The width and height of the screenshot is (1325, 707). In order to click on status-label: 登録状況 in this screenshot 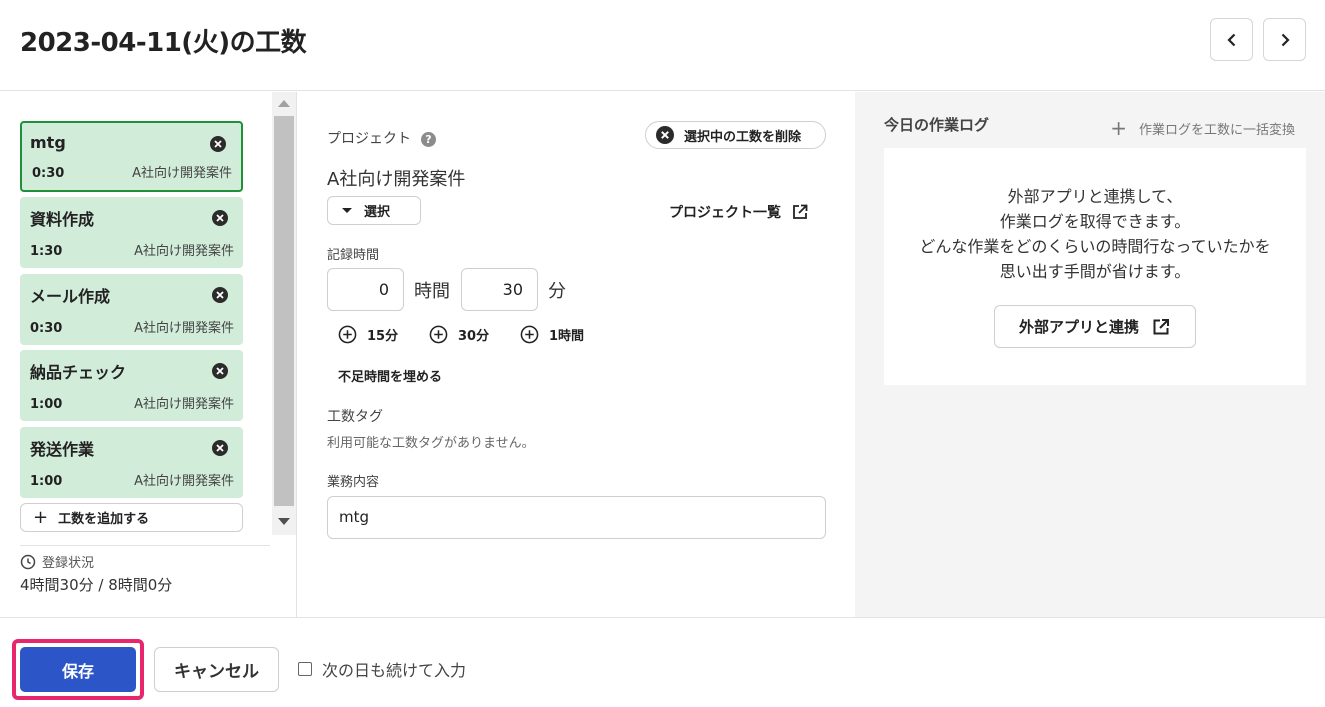, I will do `click(57, 561)`.